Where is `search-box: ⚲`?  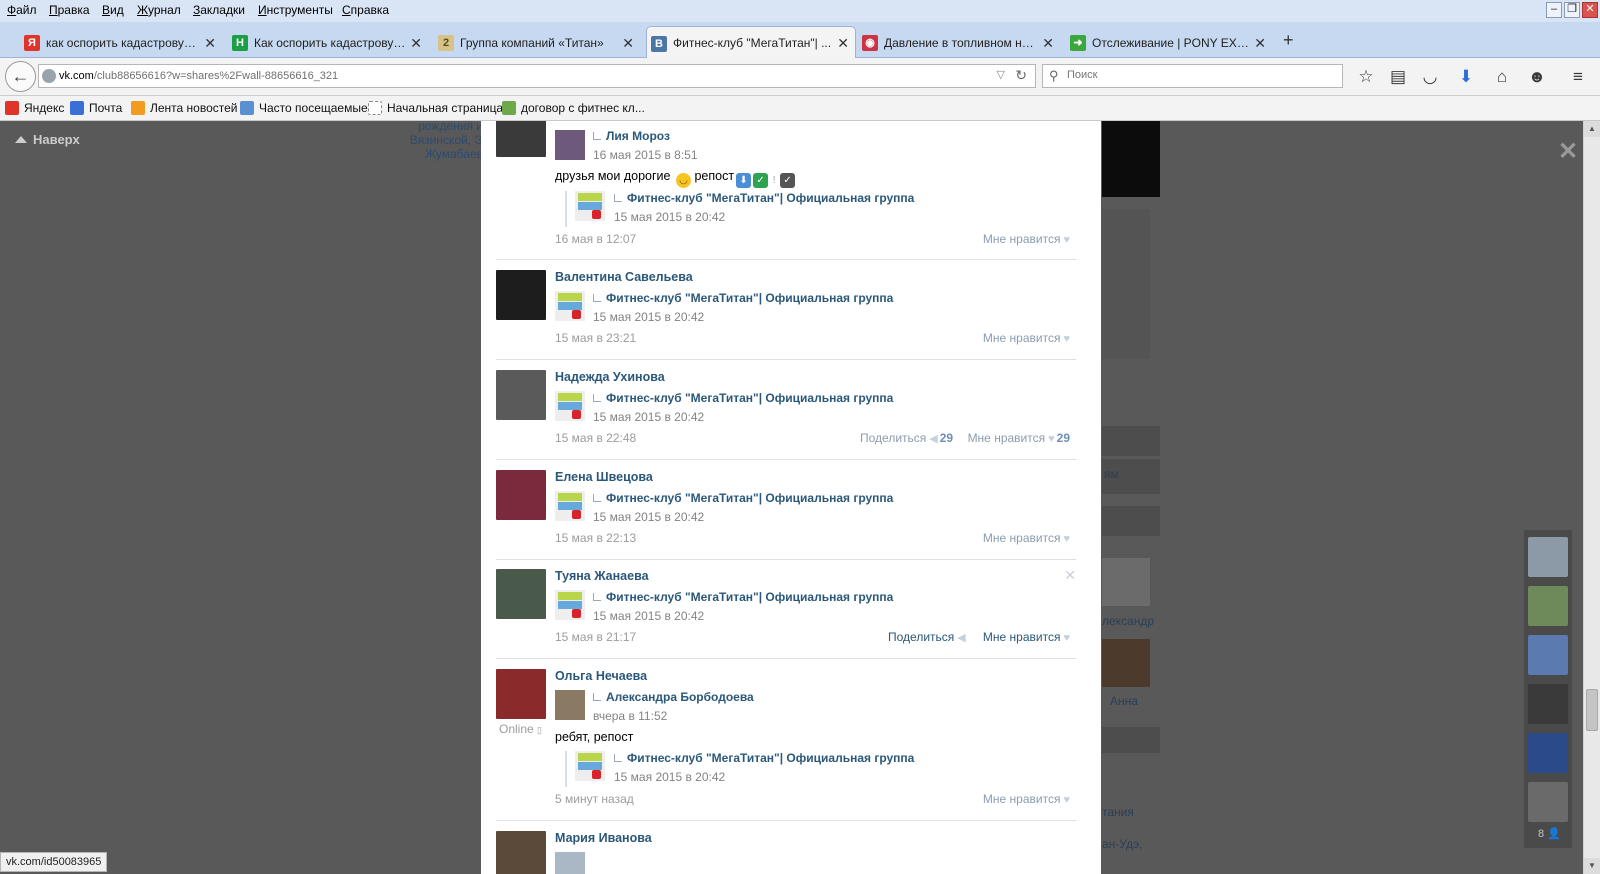
search-box: ⚲ is located at coordinates (1192, 76).